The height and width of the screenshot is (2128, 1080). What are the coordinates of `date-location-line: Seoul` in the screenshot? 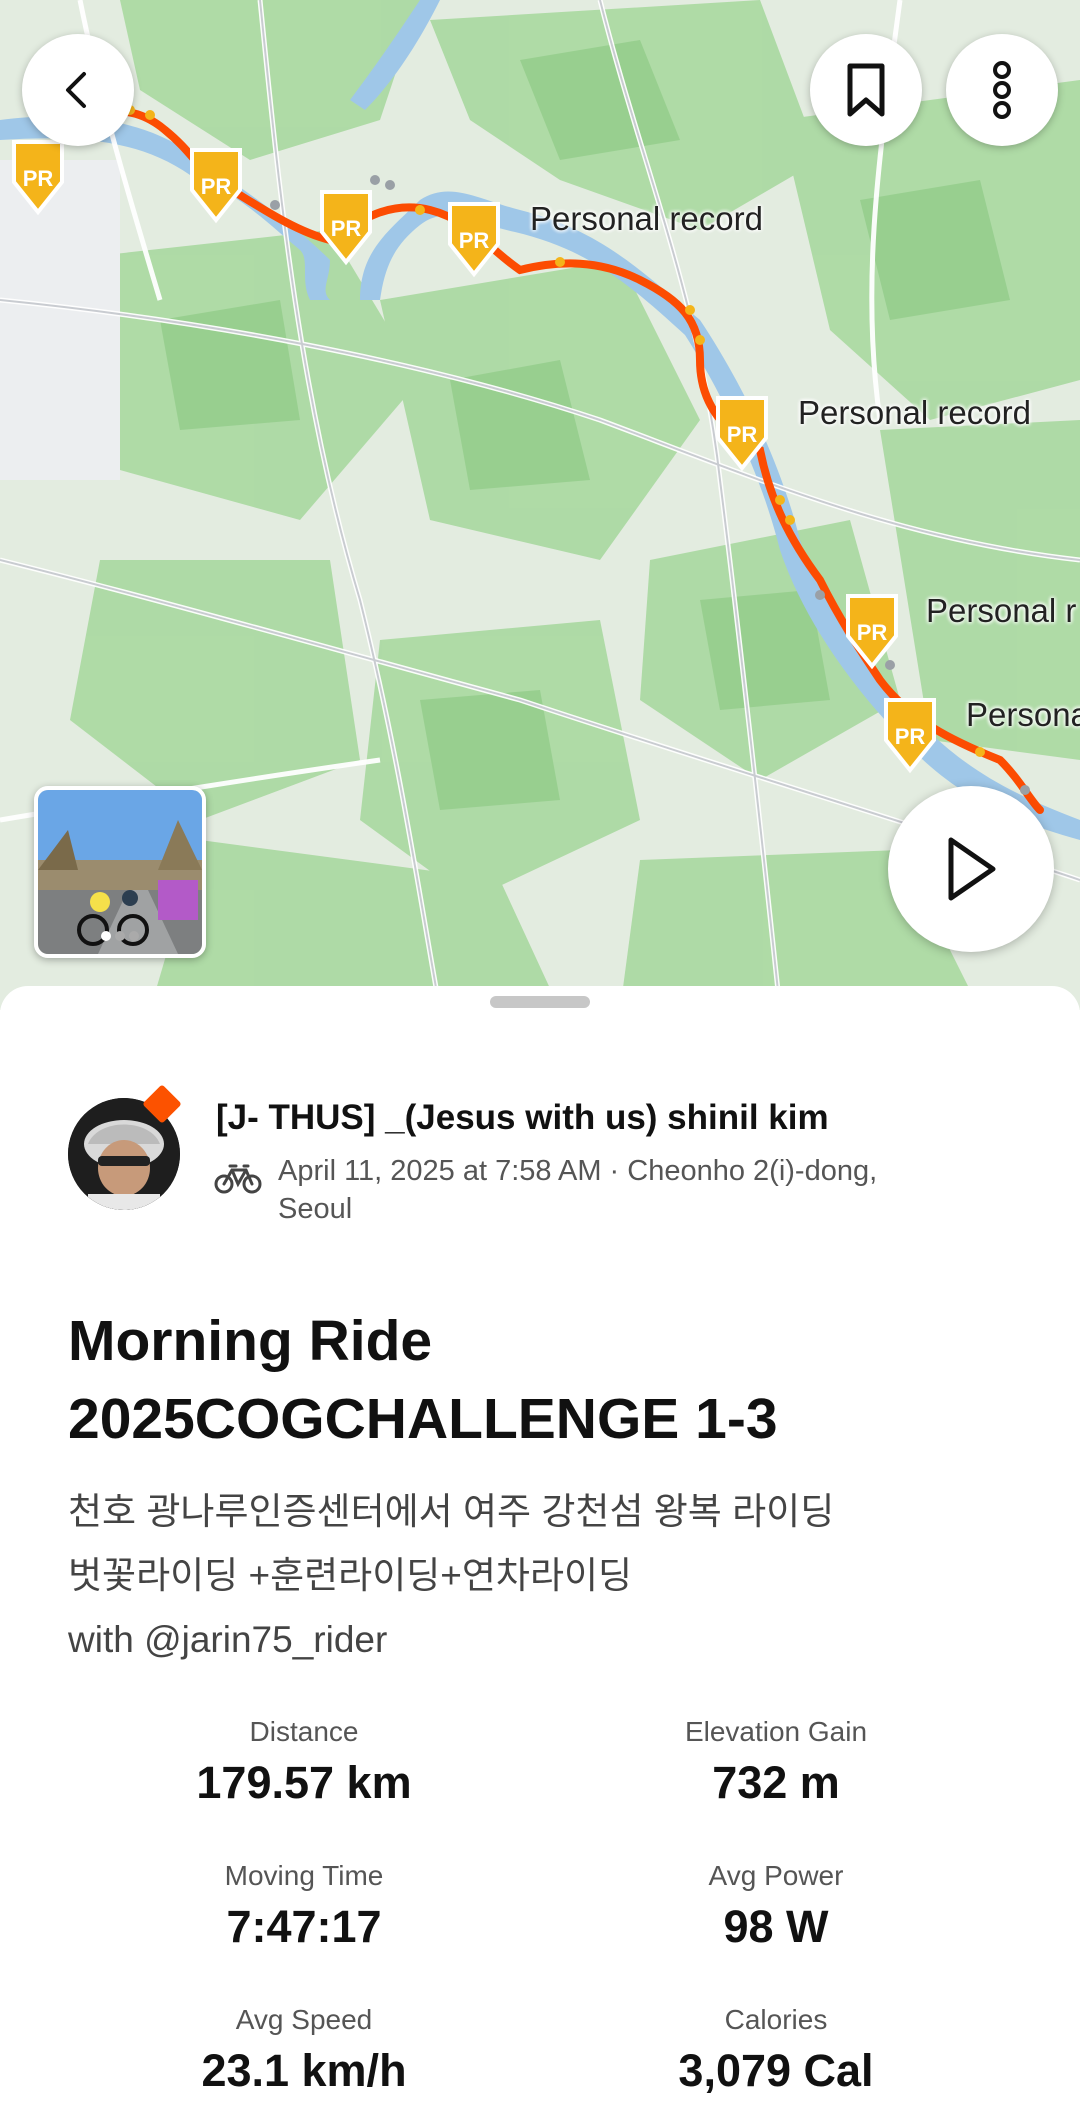 It's located at (315, 1209).